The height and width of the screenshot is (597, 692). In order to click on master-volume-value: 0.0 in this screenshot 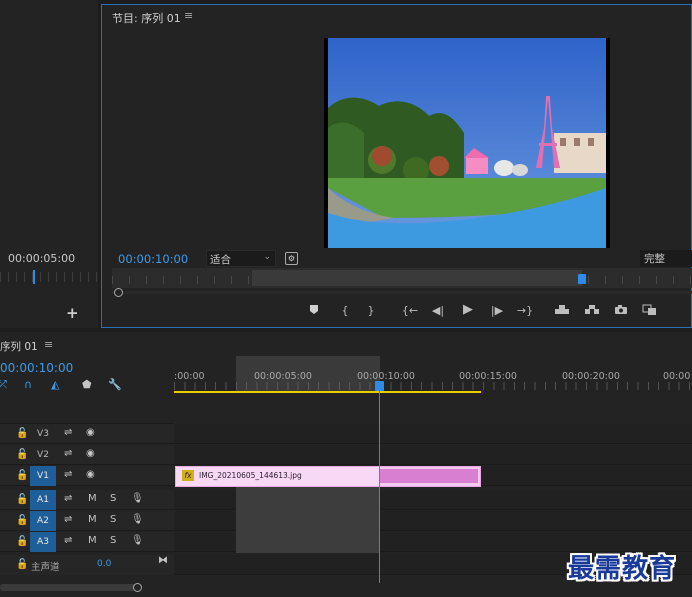, I will do `click(104, 564)`.